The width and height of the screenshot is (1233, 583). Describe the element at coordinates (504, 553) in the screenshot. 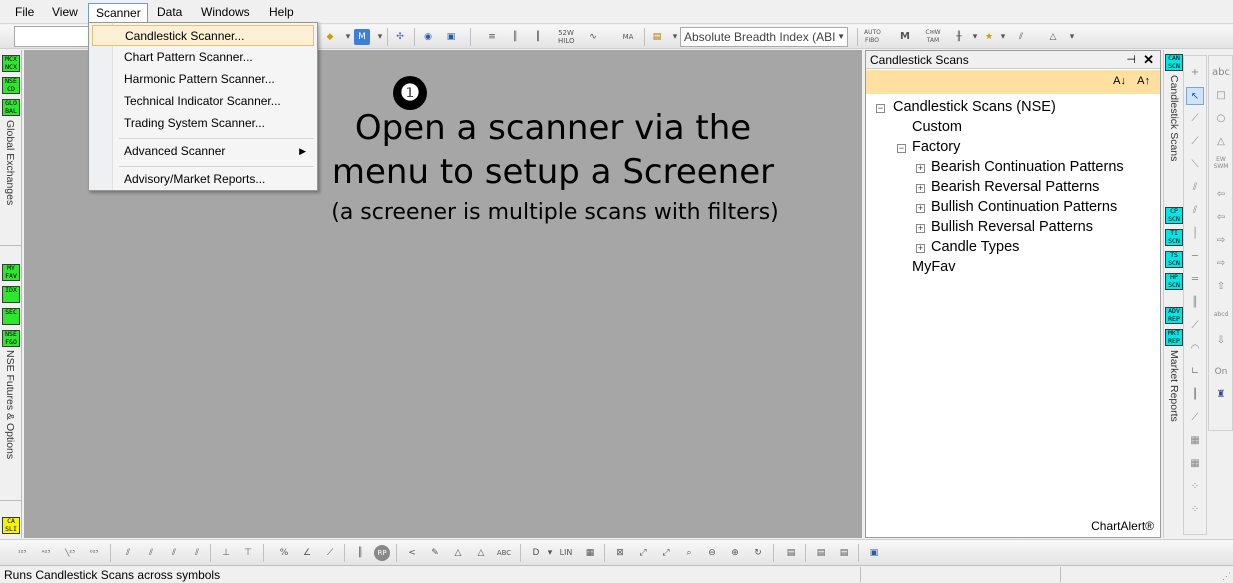

I see `abc-pattern-icon: ABC` at that location.